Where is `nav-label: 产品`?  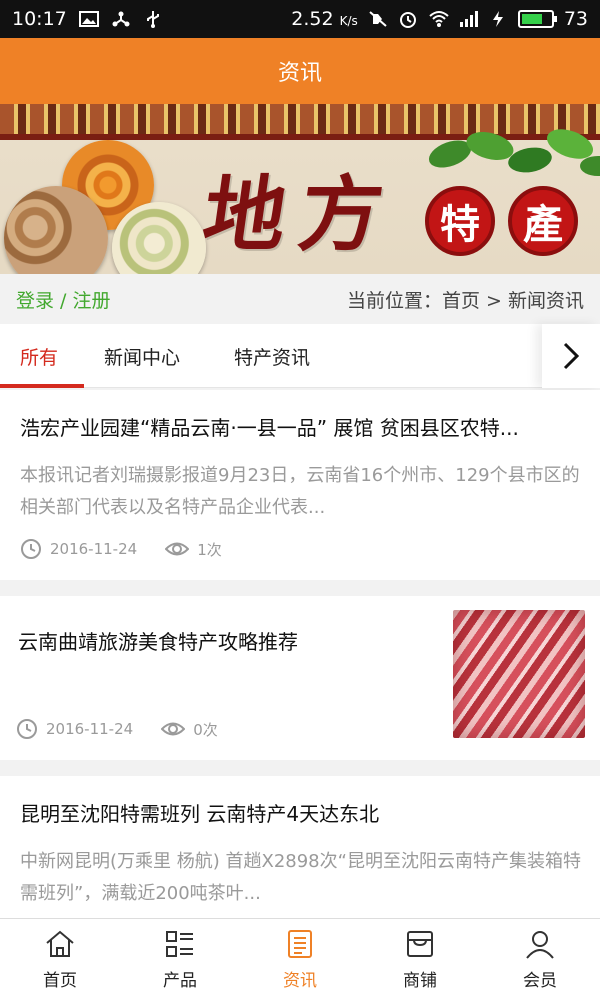 nav-label: 产品 is located at coordinates (180, 981).